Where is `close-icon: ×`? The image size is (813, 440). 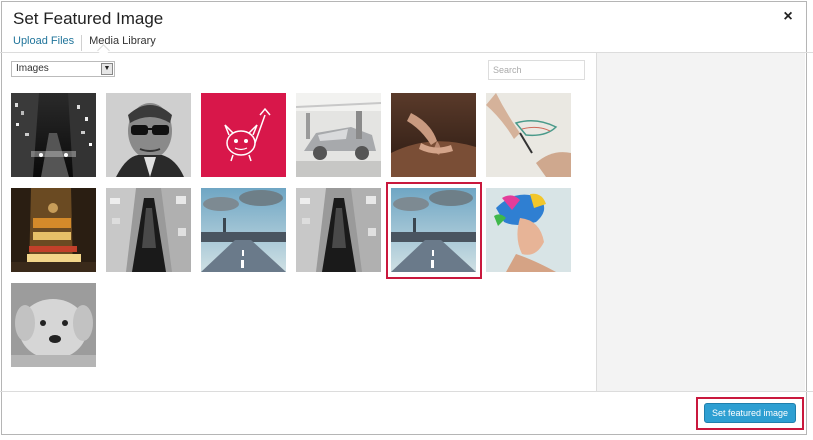 close-icon: × is located at coordinates (788, 17).